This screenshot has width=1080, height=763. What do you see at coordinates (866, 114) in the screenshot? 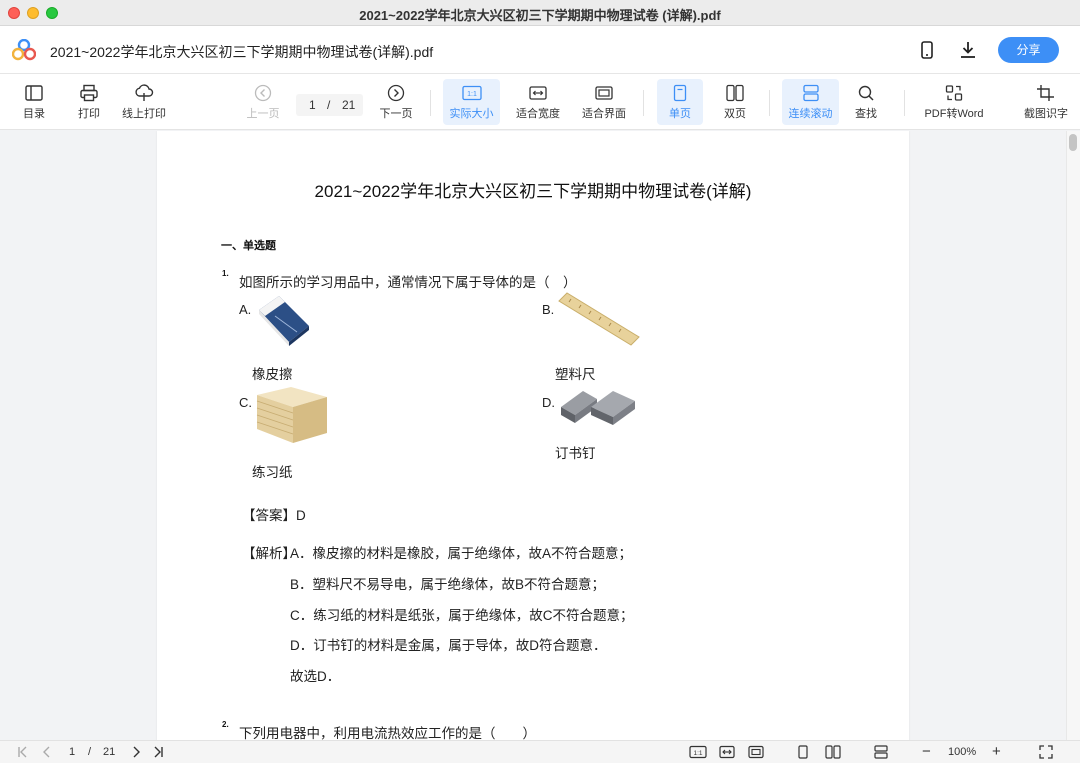
I see `find-label: 查找` at bounding box center [866, 114].